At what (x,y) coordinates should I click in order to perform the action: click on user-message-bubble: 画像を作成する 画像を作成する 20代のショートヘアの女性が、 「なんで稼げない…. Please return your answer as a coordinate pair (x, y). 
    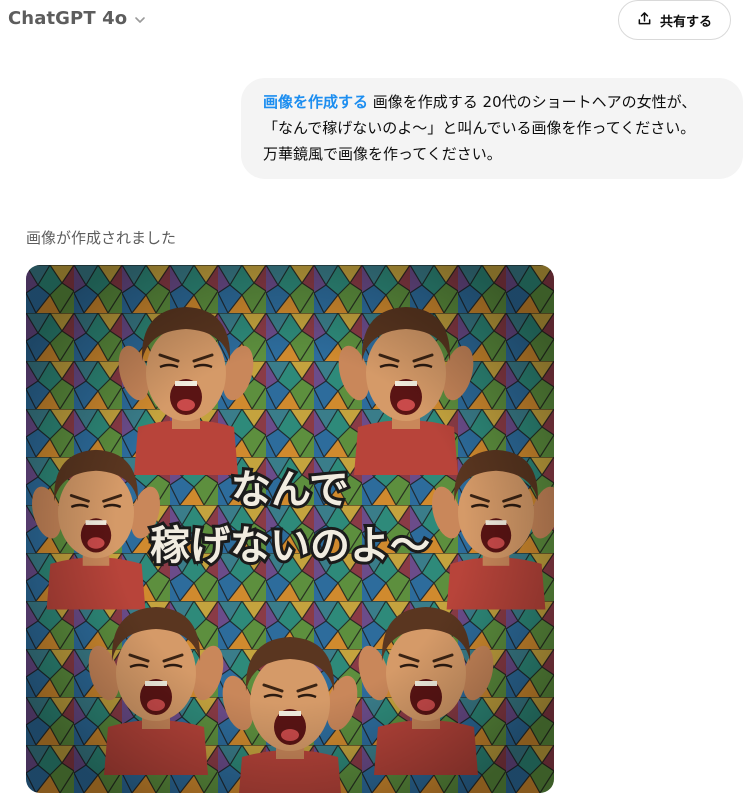
    Looking at the image, I should click on (492, 128).